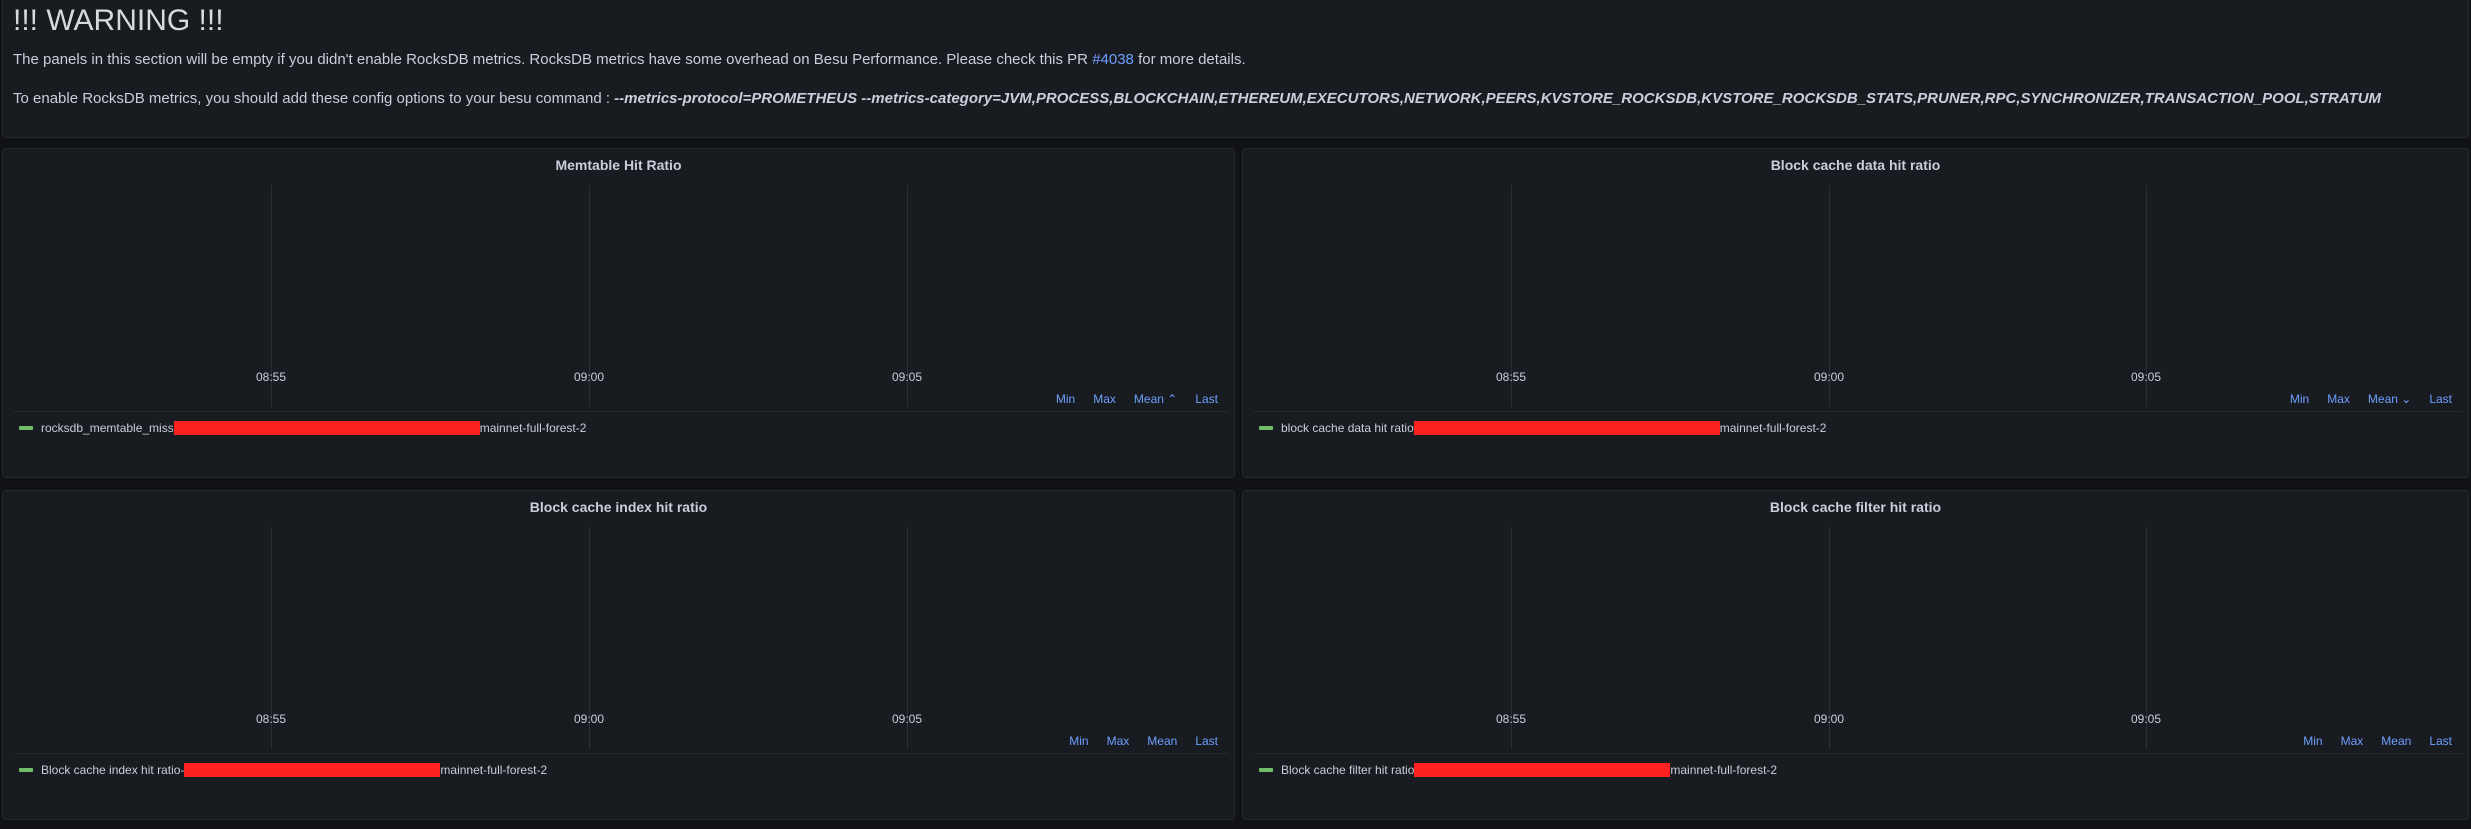  What do you see at coordinates (1348, 770) in the screenshot?
I see `series-label-prefix: Block cache filter hit ratio` at bounding box center [1348, 770].